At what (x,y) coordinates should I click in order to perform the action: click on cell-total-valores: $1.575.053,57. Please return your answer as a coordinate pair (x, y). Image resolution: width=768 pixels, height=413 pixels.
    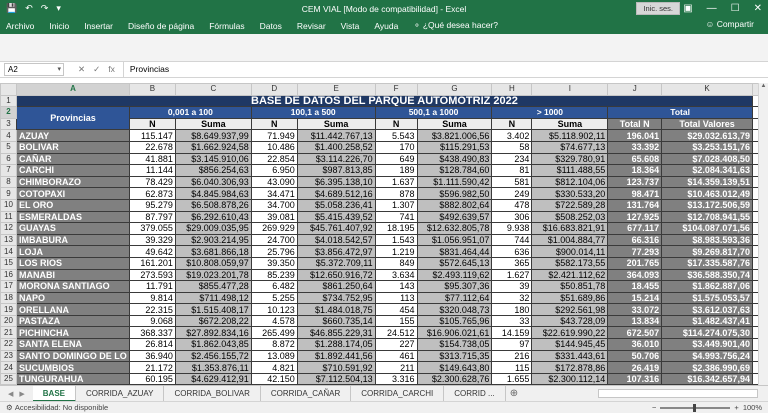
    Looking at the image, I should click on (707, 298).